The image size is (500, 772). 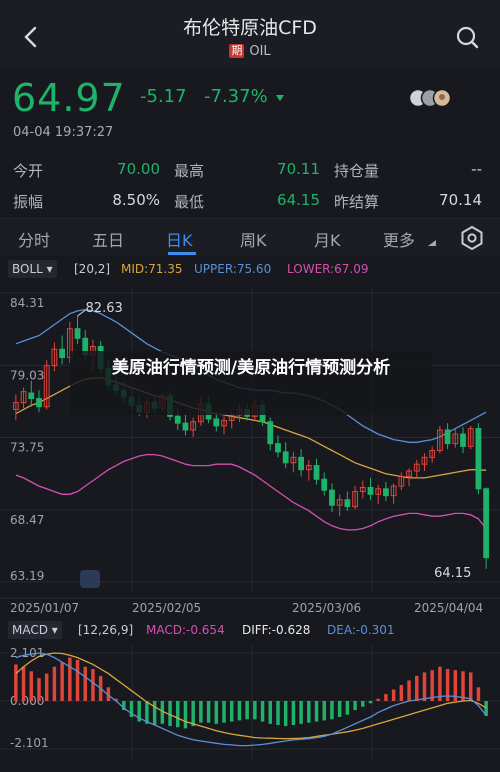 What do you see at coordinates (298, 169) in the screenshot?
I see `stat-value-high: 70.11` at bounding box center [298, 169].